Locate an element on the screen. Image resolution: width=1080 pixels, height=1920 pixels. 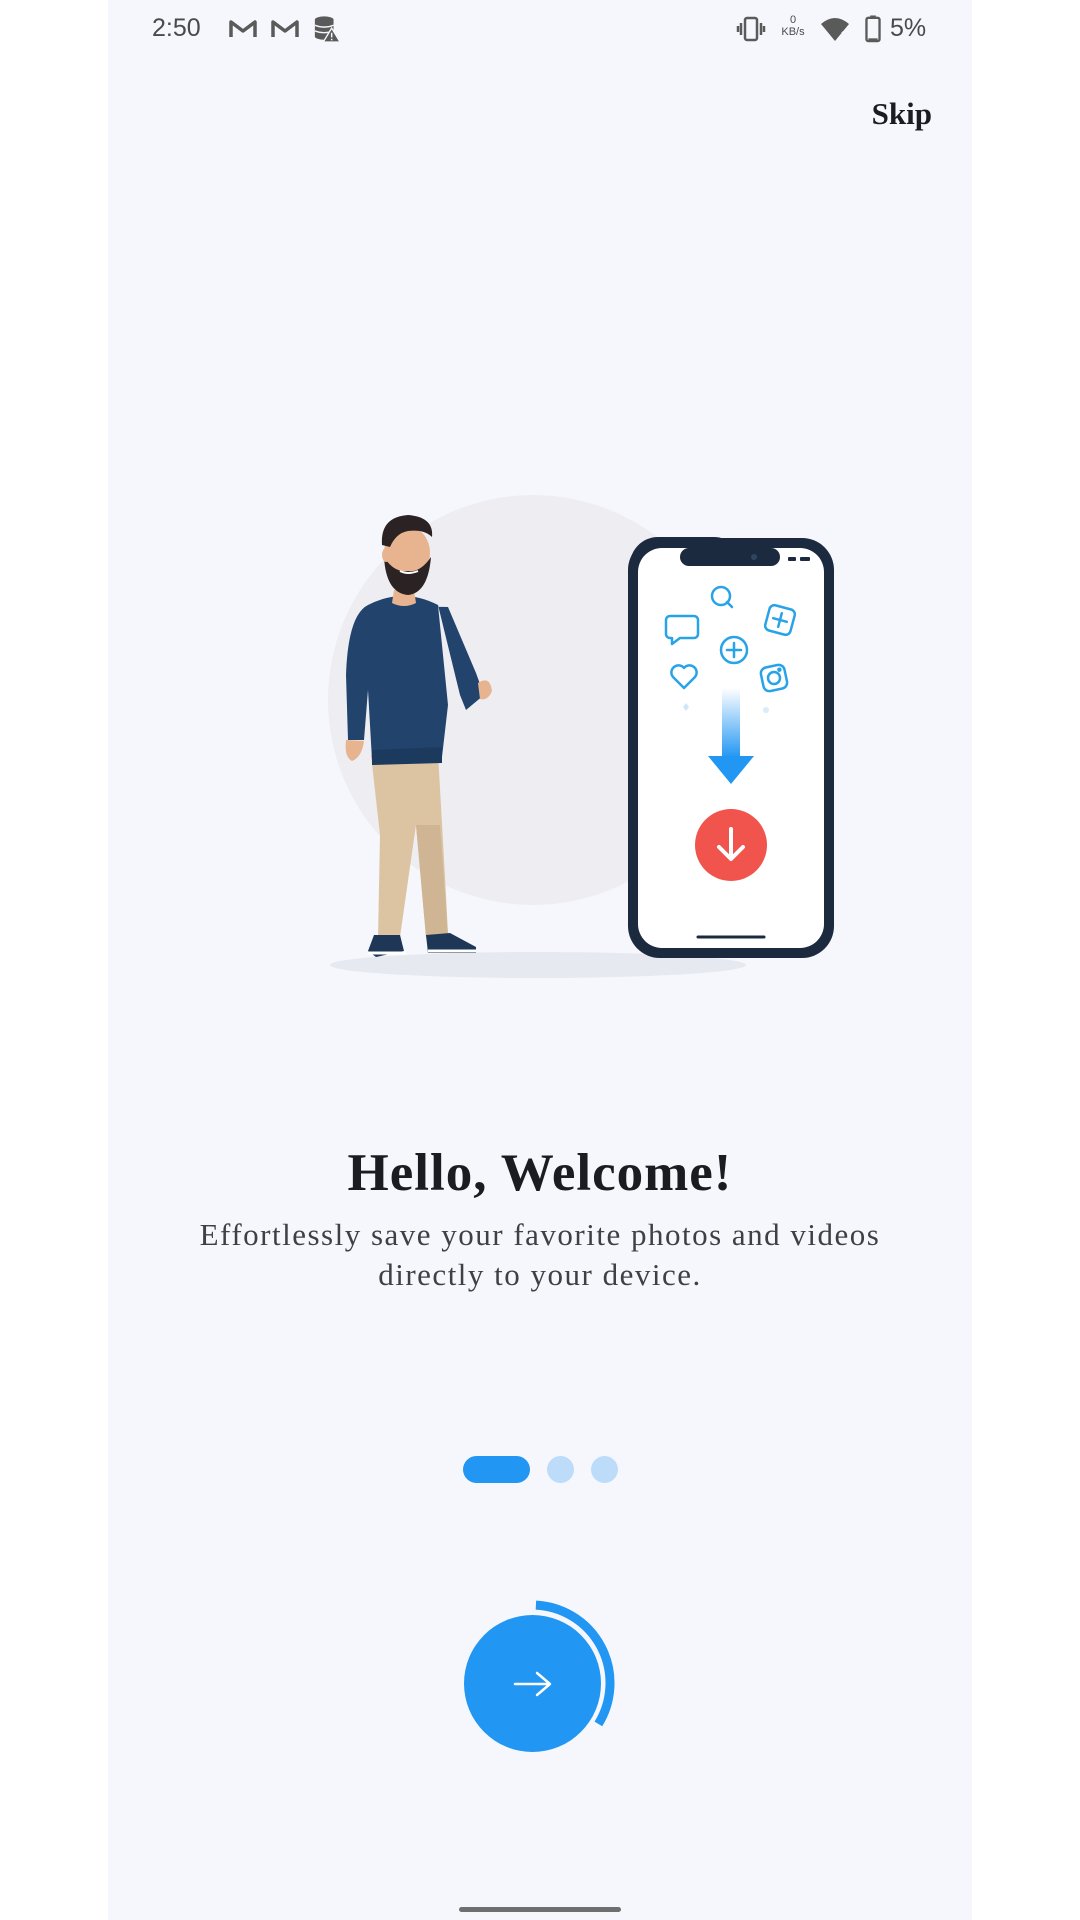
status-bar: 2:50 0 KB/s 5% is located at coordinates (540, 30).